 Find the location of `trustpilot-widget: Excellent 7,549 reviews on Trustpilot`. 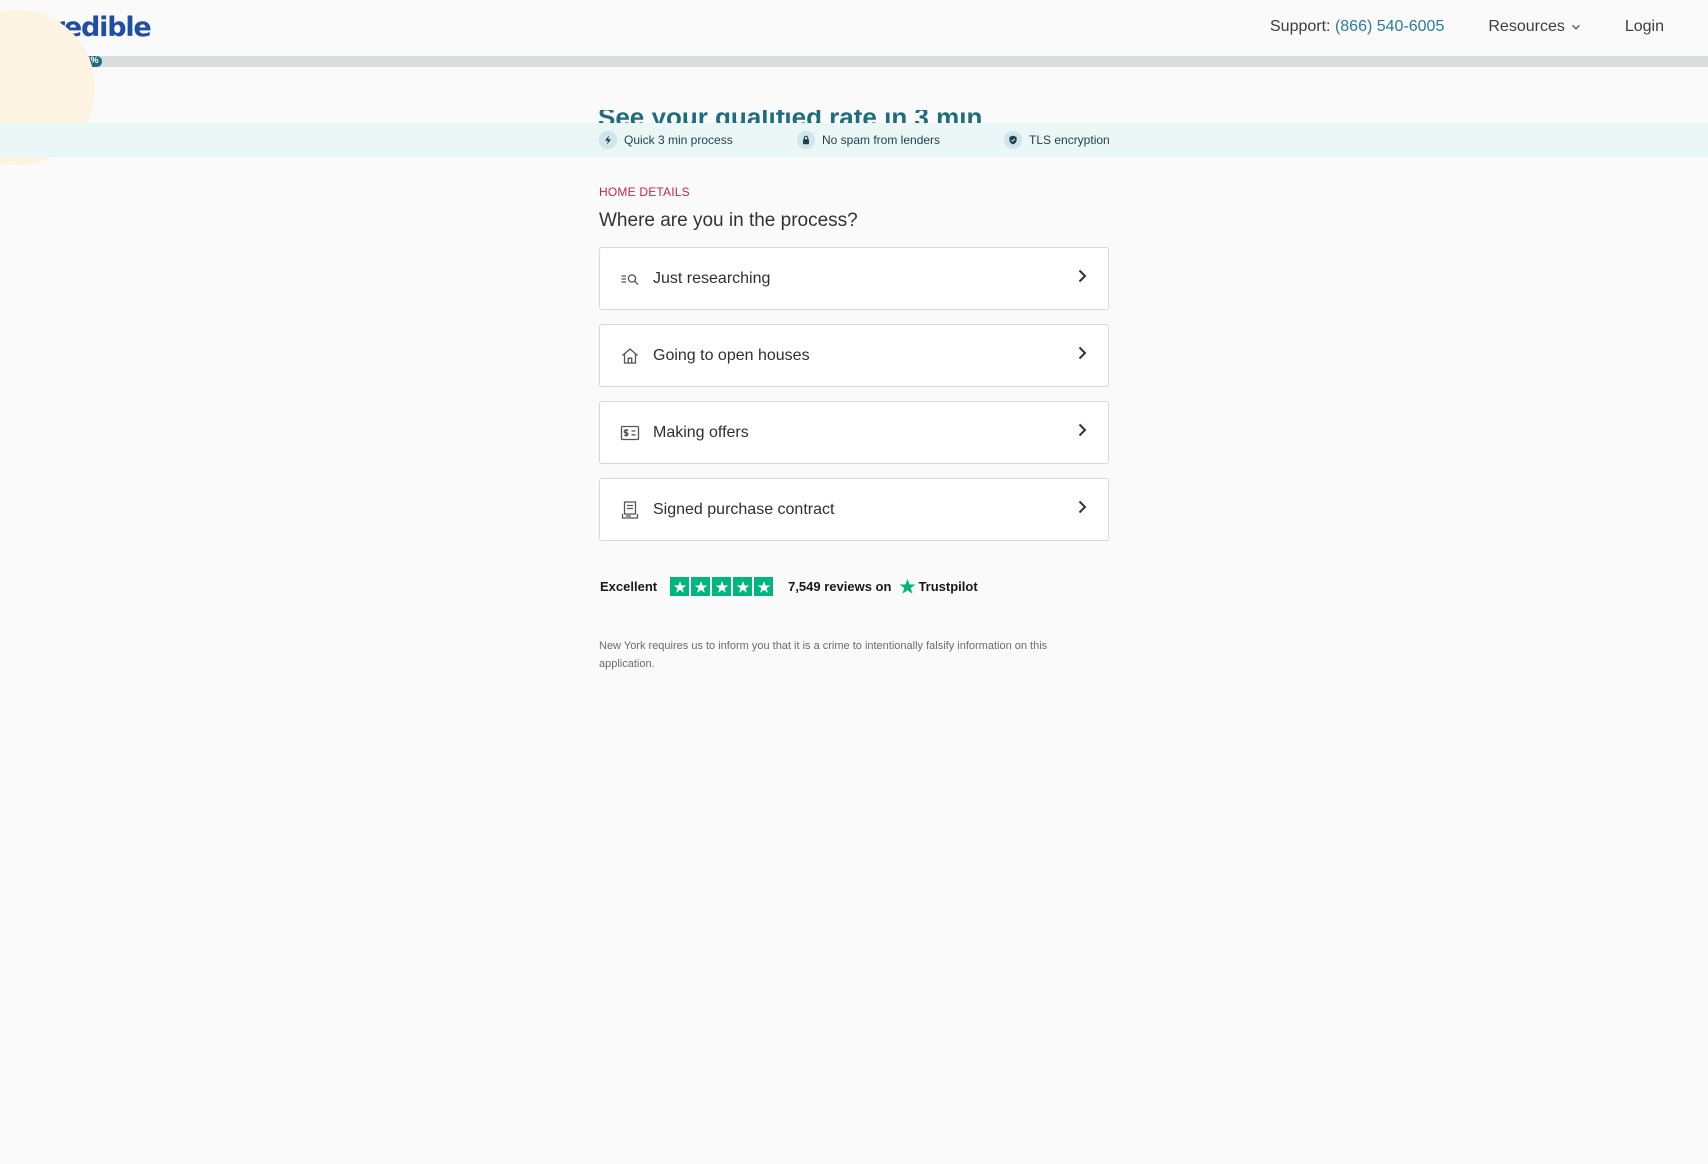

trustpilot-widget: Excellent 7,549 reviews on Trustpilot is located at coordinates (789, 586).